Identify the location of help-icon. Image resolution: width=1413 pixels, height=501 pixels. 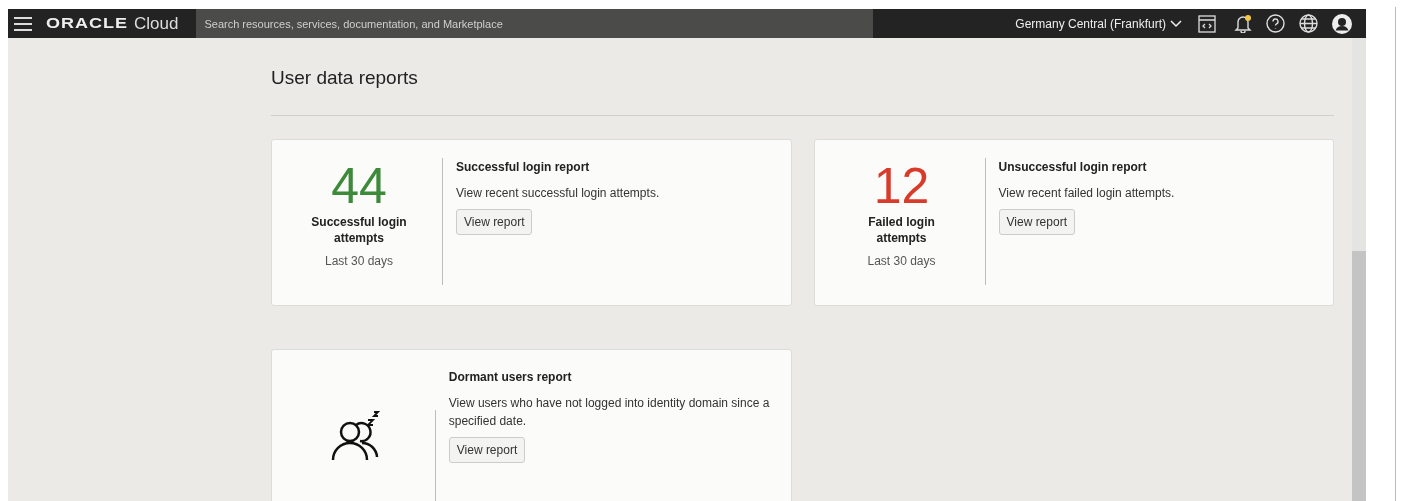
(1275, 23).